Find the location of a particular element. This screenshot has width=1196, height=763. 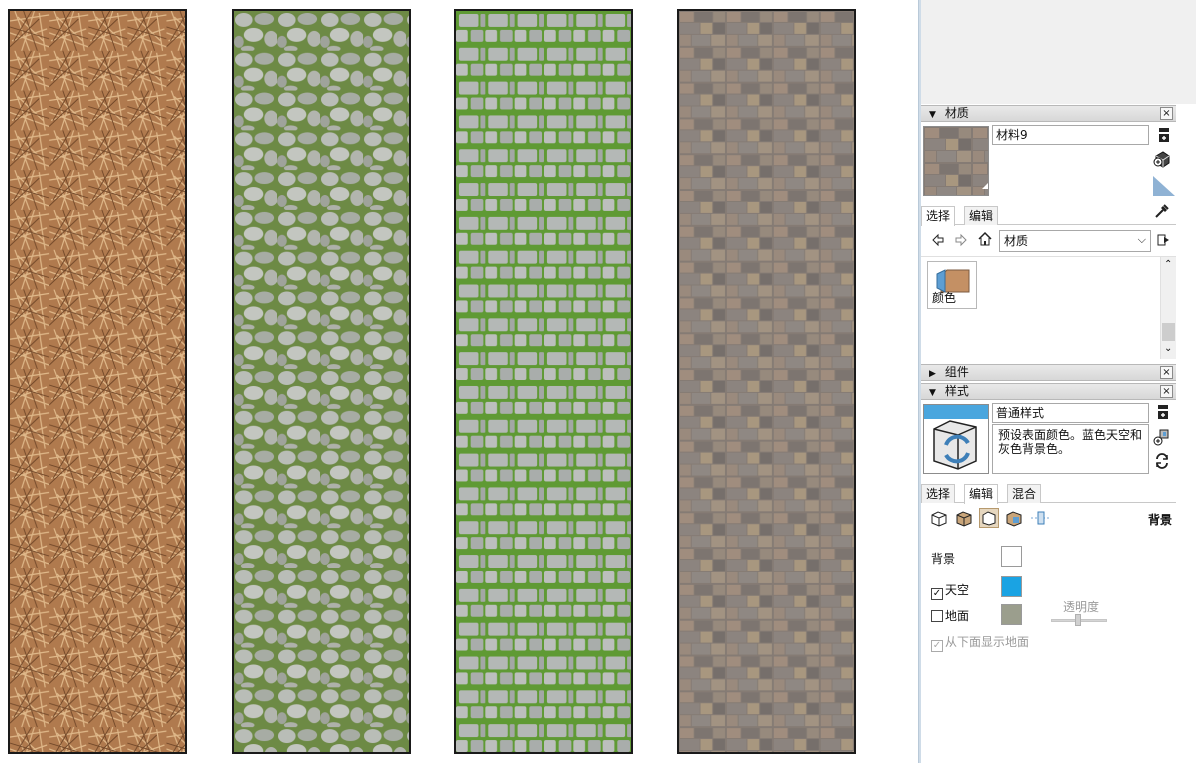

tray-empty-area is located at coordinates (1058, 52).